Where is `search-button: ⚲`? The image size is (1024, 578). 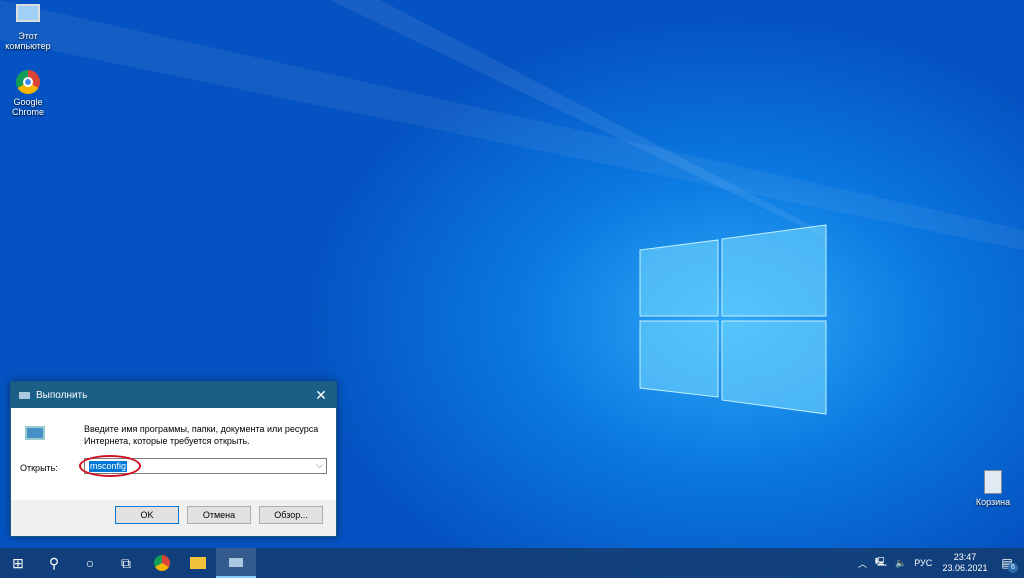
search-button: ⚲ is located at coordinates (54, 563).